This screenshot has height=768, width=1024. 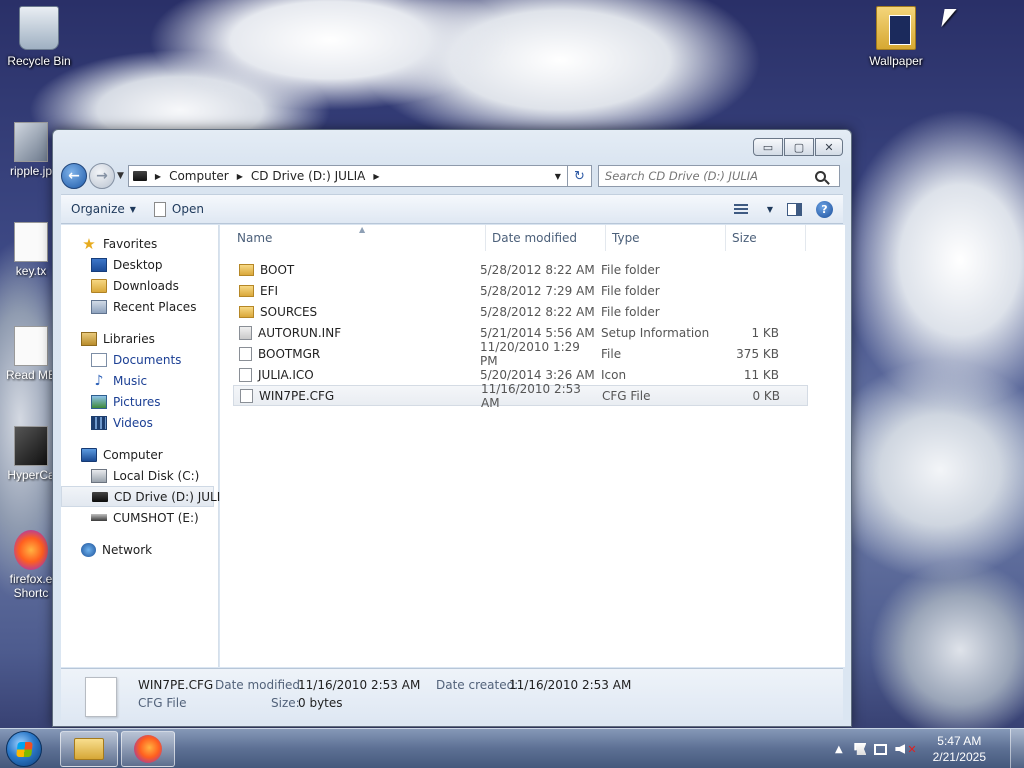 I want to click on recent-pages-dropdown: ▼, so click(x=120, y=176).